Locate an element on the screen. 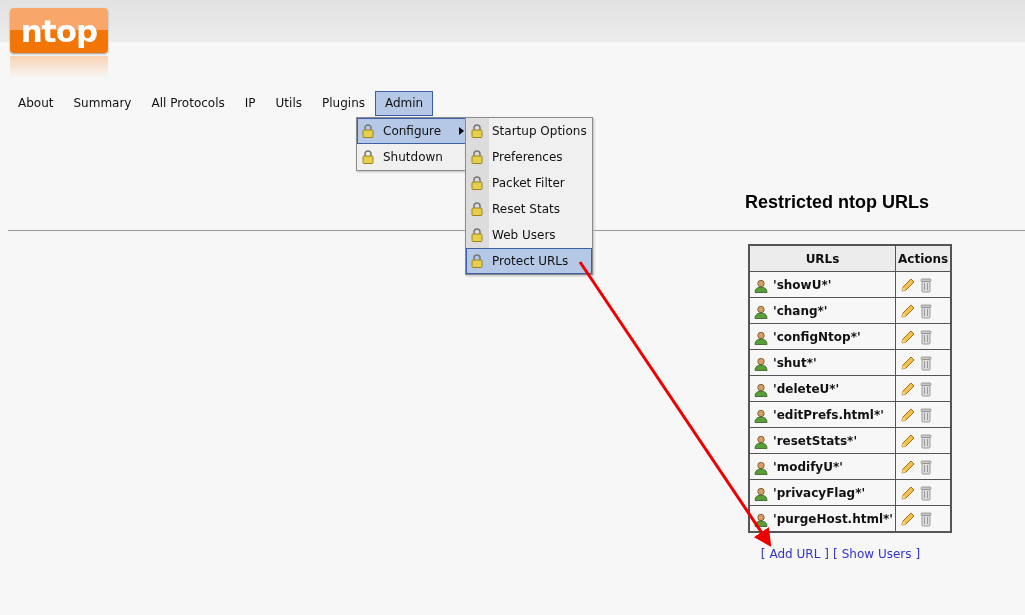  menu-item: Packet Filter is located at coordinates (529, 183).